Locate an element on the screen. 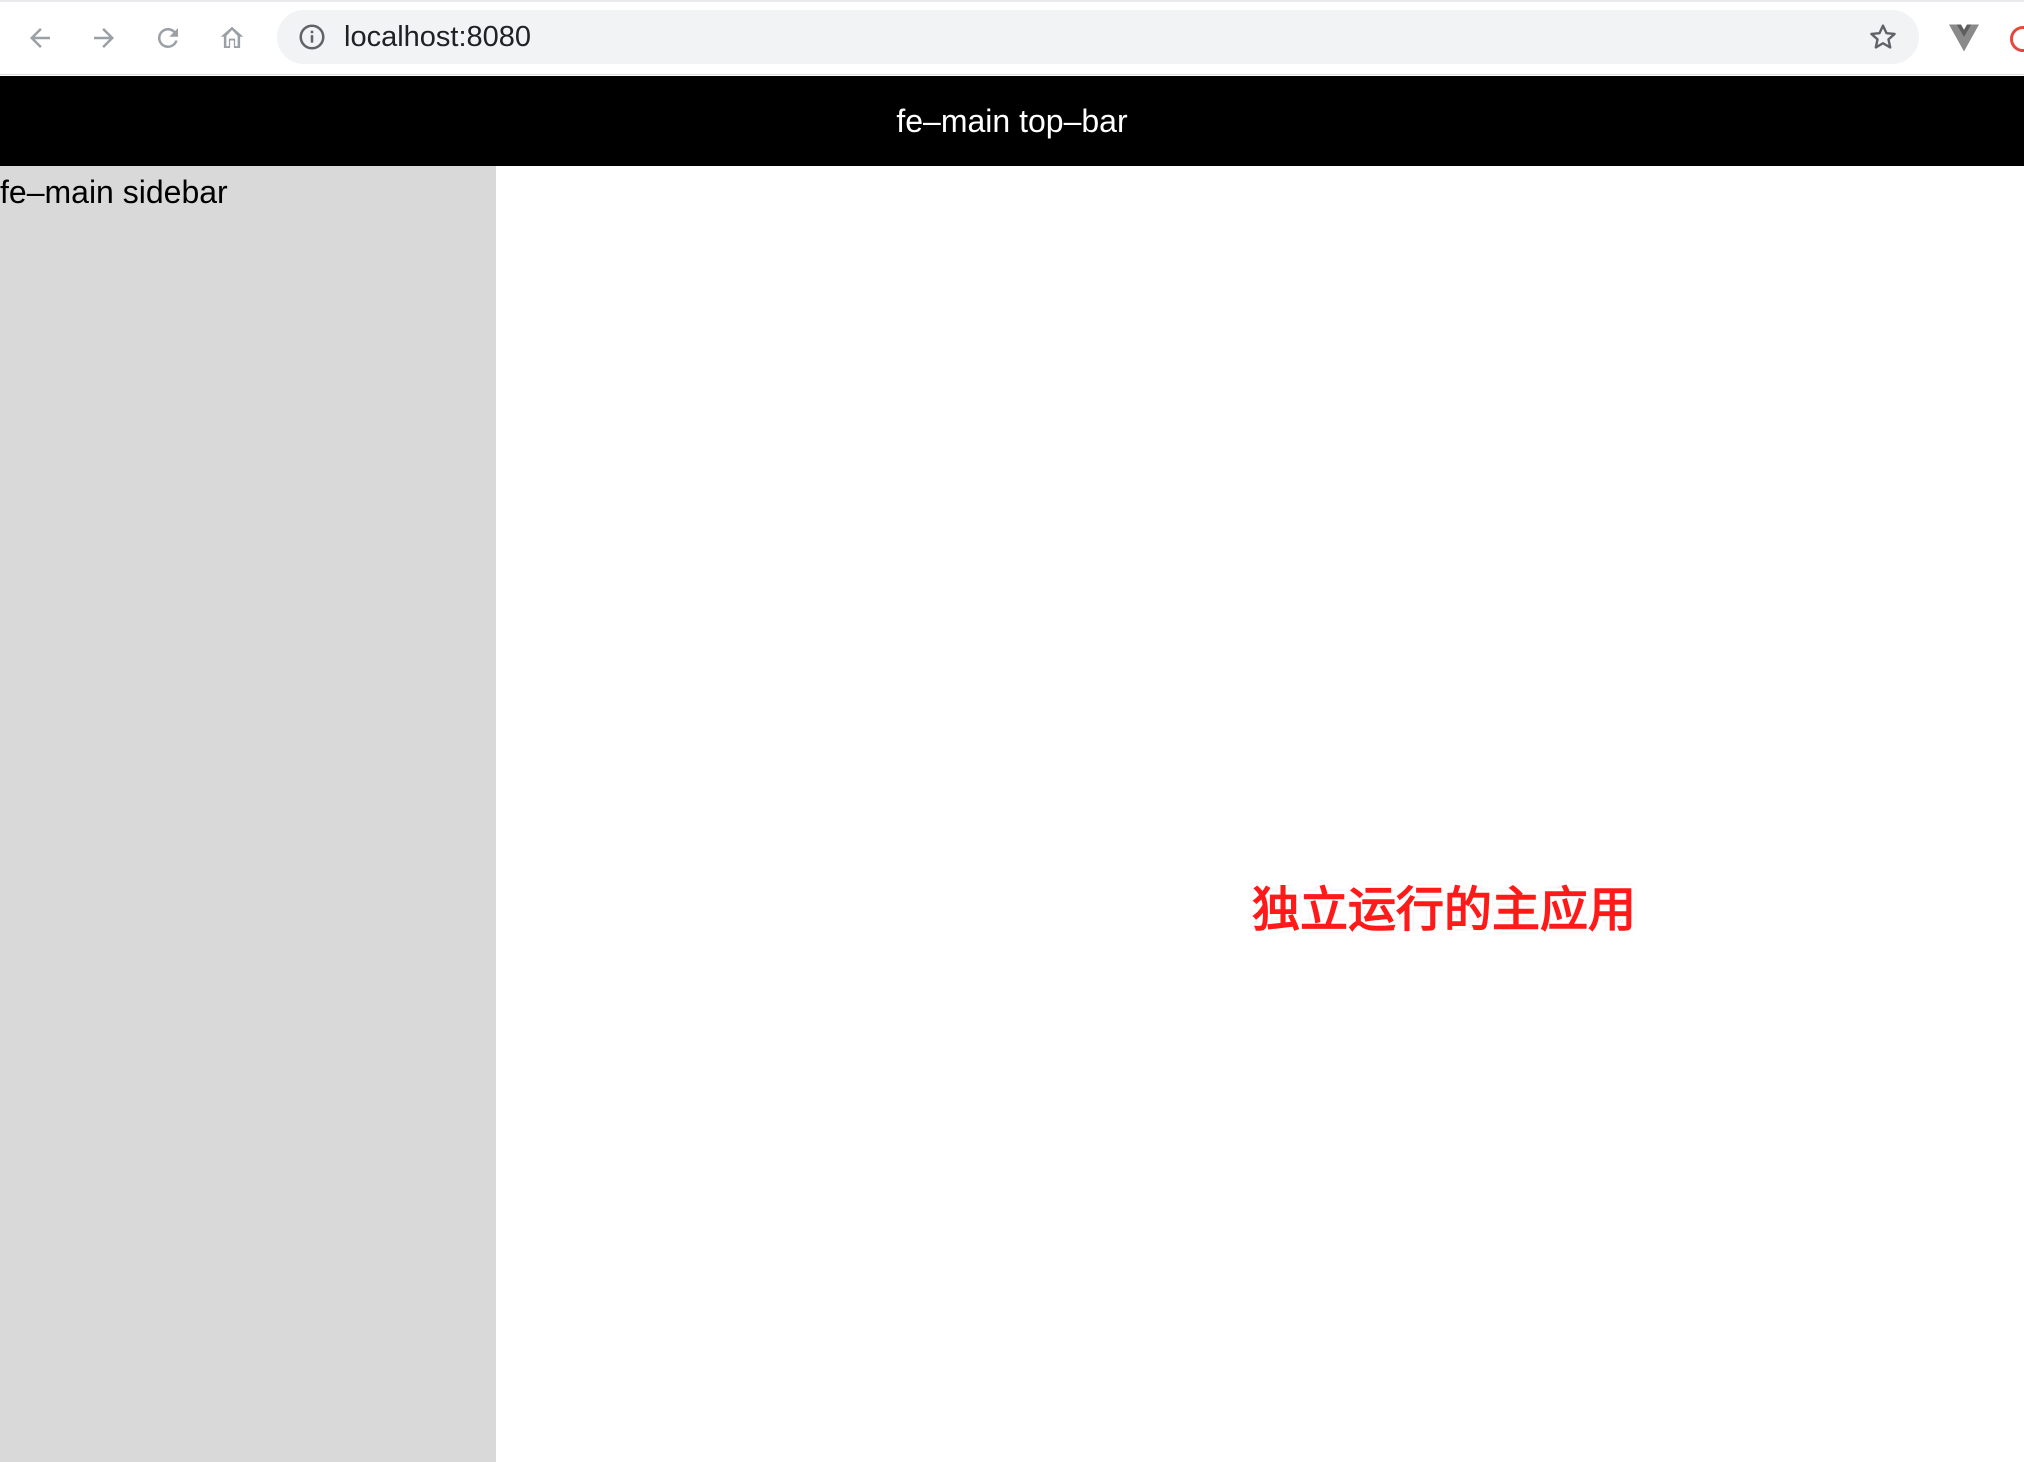 This screenshot has width=2024, height=1462. top-bar-title: fe–main top–bar is located at coordinates (1012, 120).